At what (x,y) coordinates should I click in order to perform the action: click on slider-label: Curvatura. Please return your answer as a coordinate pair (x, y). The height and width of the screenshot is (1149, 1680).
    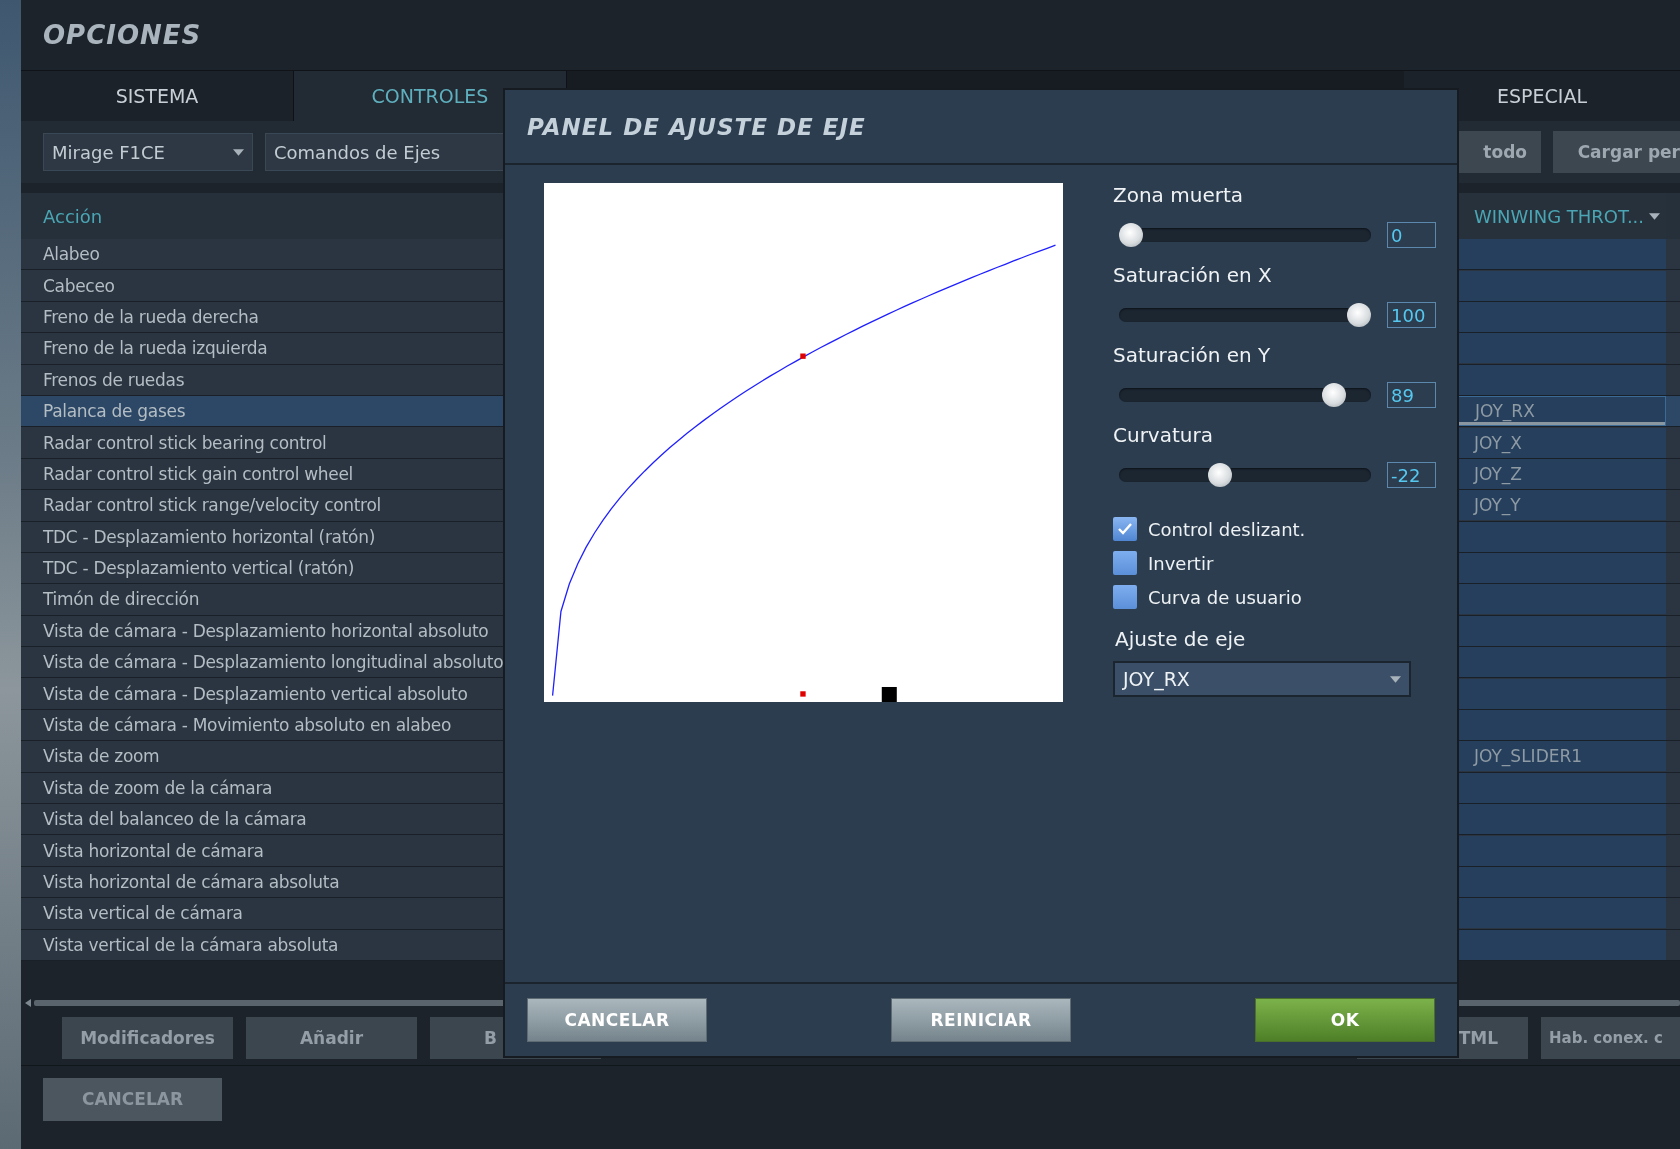
    Looking at the image, I should click on (1163, 436).